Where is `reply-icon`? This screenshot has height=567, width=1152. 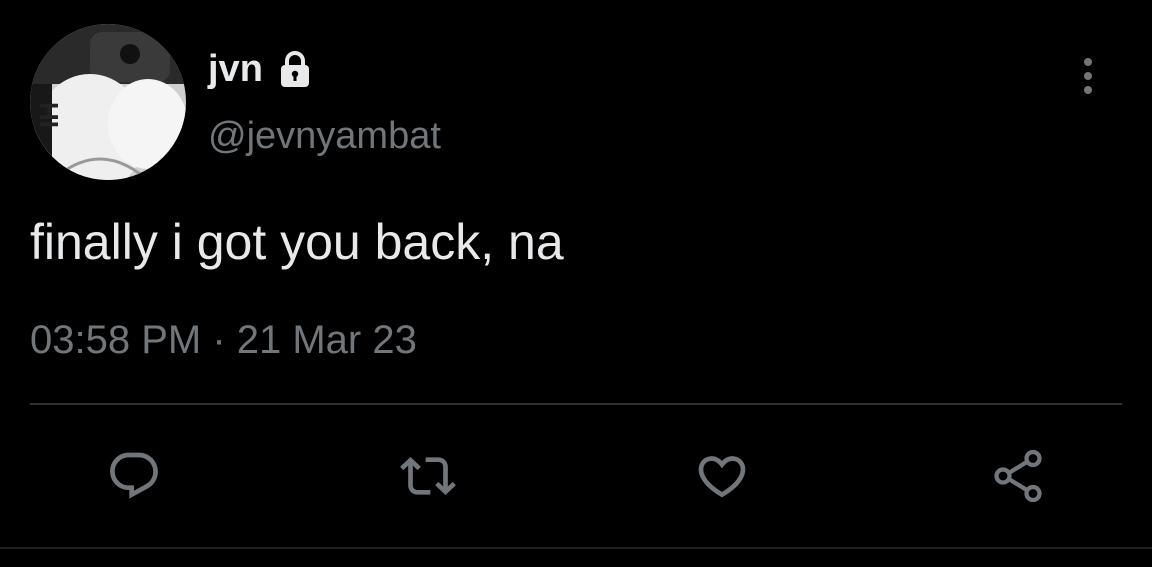
reply-icon is located at coordinates (134, 475).